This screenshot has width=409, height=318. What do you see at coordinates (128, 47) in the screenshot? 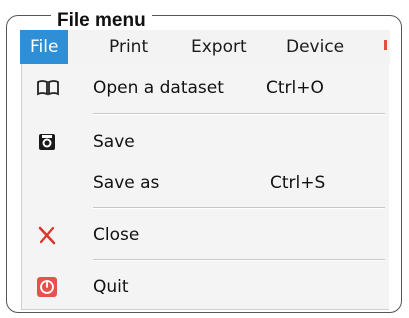
I see `menu-print: Print` at bounding box center [128, 47].